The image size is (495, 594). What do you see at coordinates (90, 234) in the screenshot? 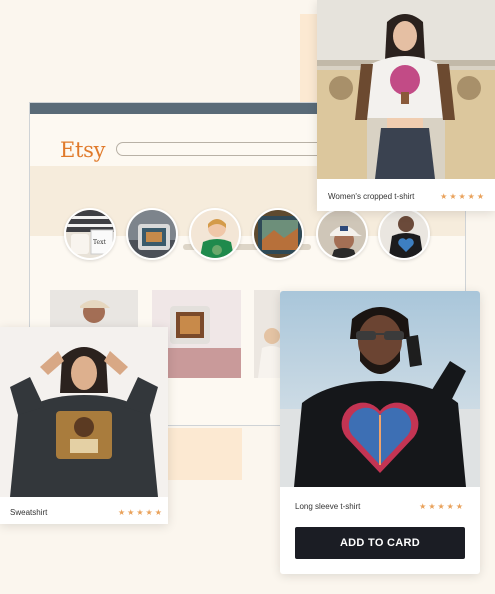
I see `category-circle-mug: Text` at bounding box center [90, 234].